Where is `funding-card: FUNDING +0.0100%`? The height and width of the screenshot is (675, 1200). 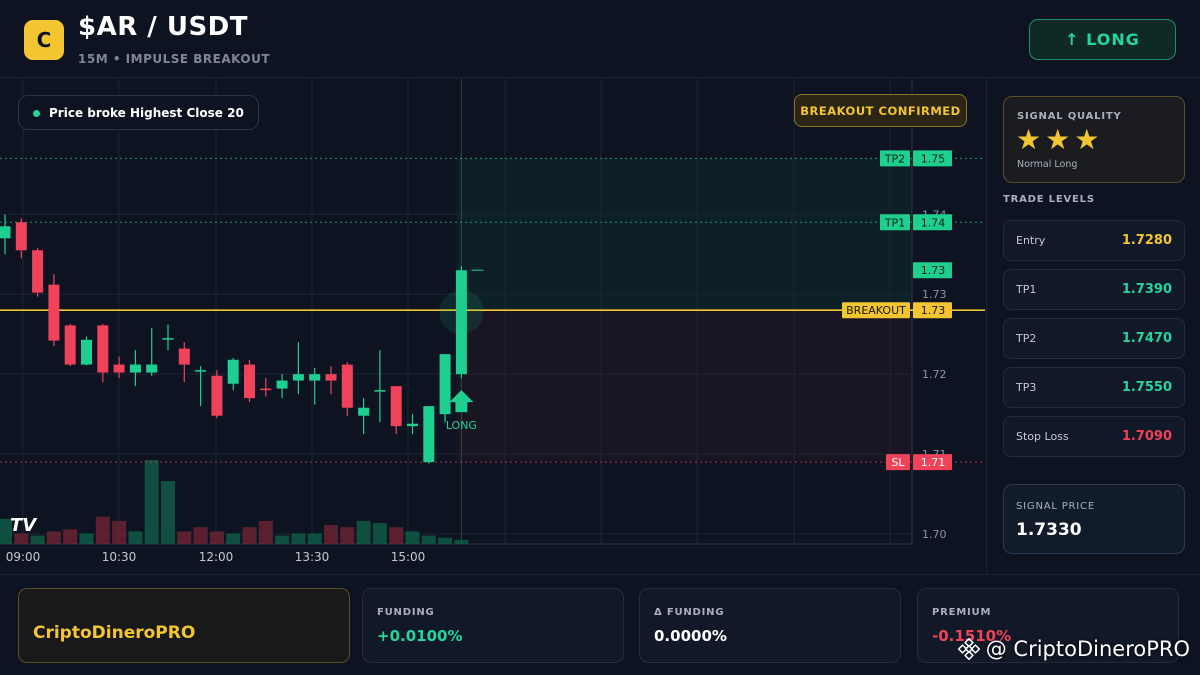 funding-card: FUNDING +0.0100% is located at coordinates (493, 625).